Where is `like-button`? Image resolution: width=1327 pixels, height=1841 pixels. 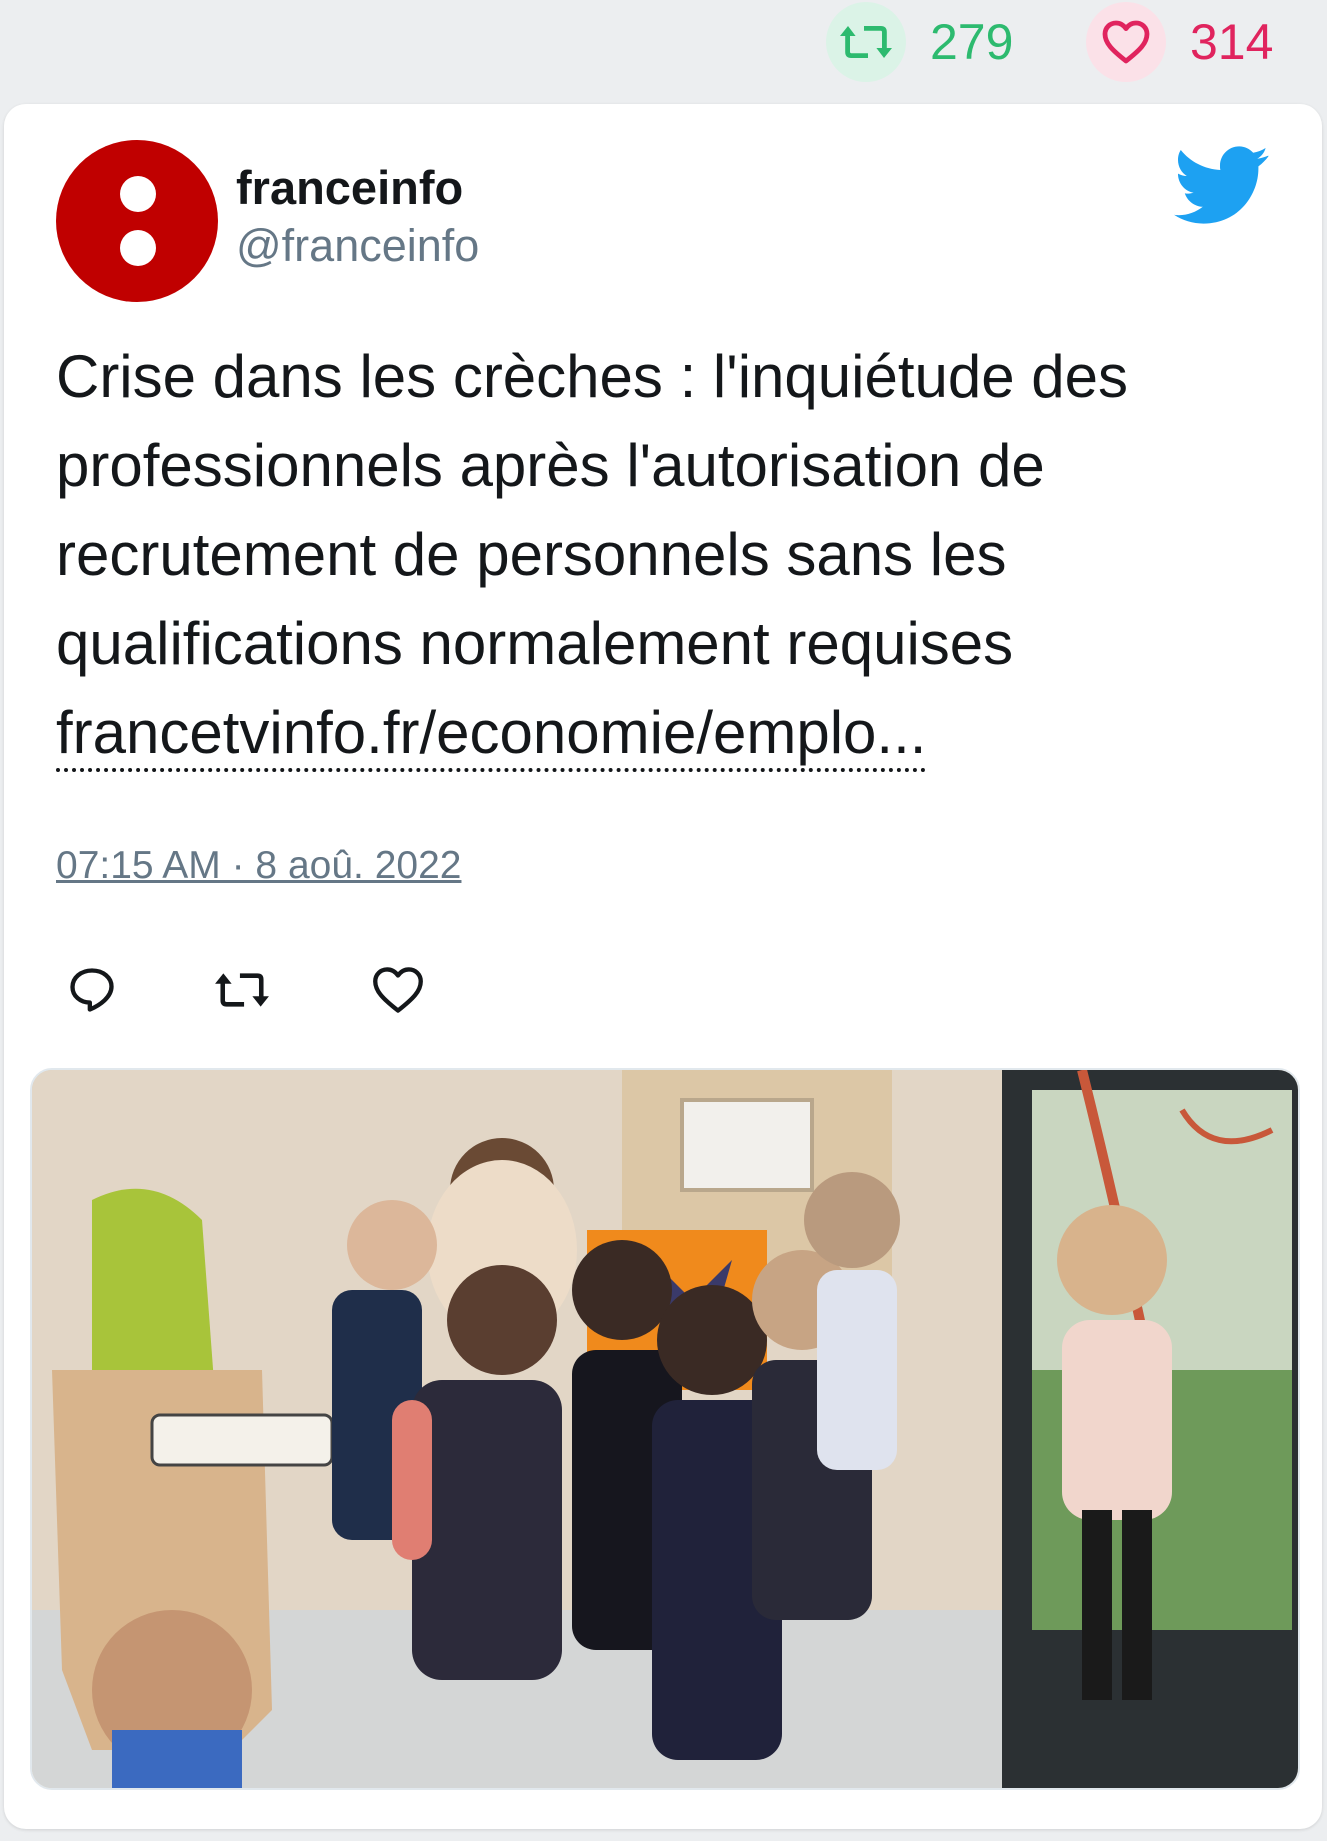 like-button is located at coordinates (398, 990).